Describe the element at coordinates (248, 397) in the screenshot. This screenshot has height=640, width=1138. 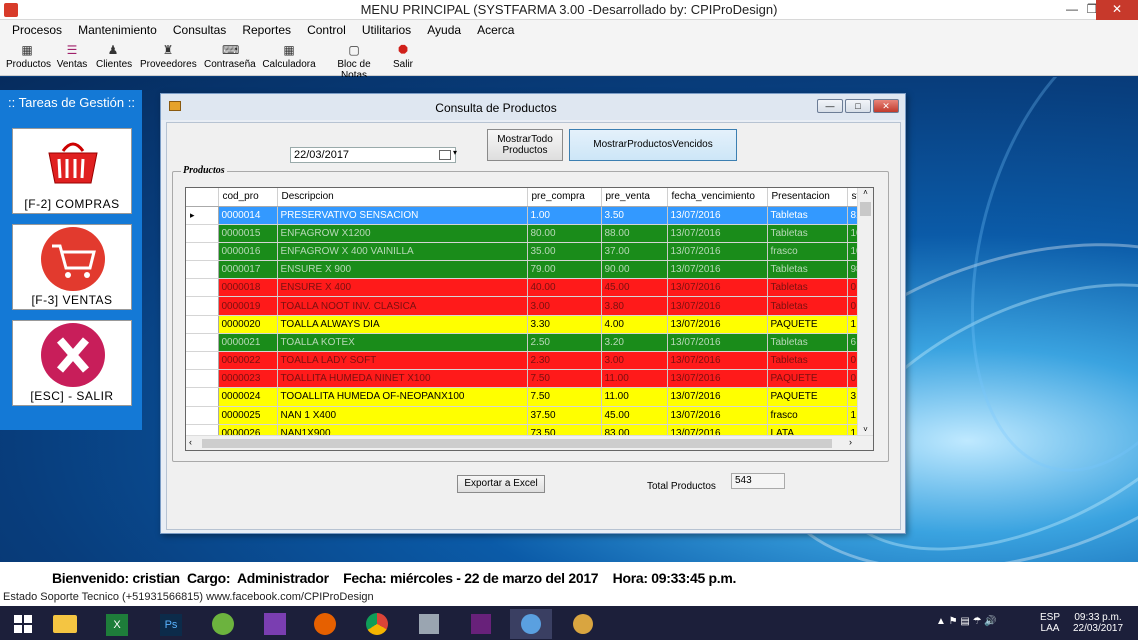
I see `table-cell: 0000024` at that location.